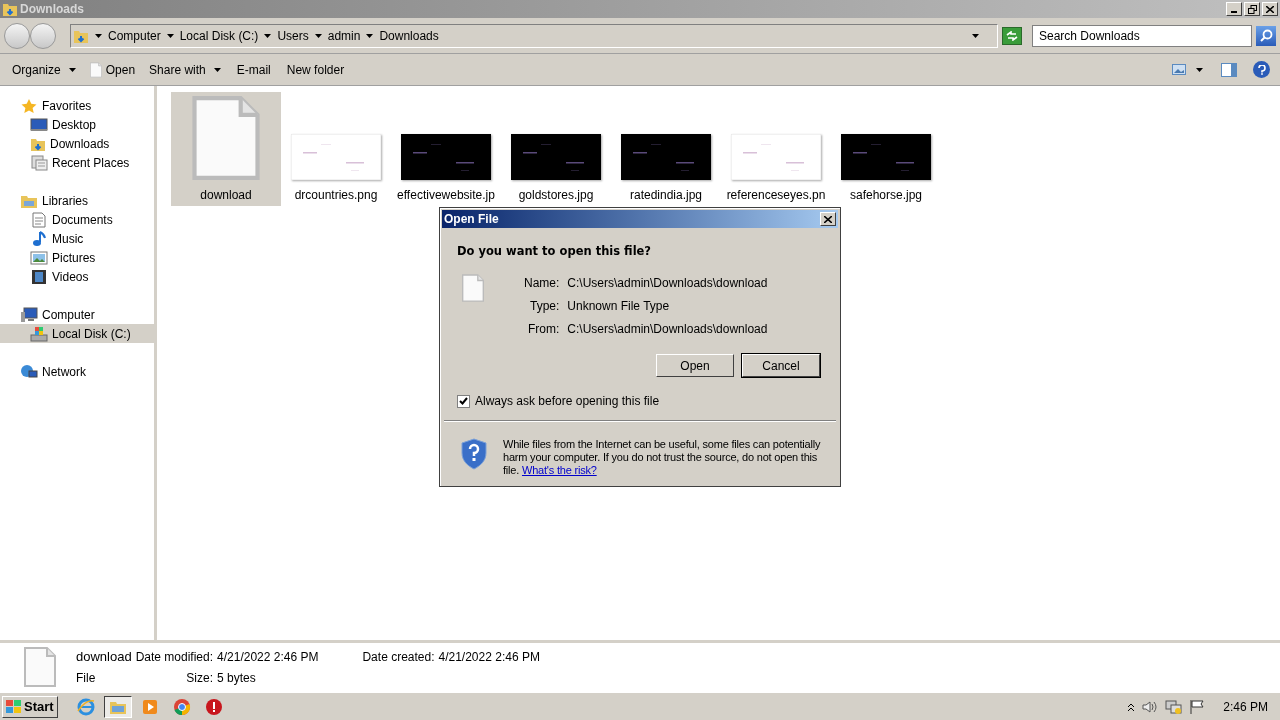 The width and height of the screenshot is (1280, 720). What do you see at coordinates (1179, 69) in the screenshot?
I see `view-icon` at bounding box center [1179, 69].